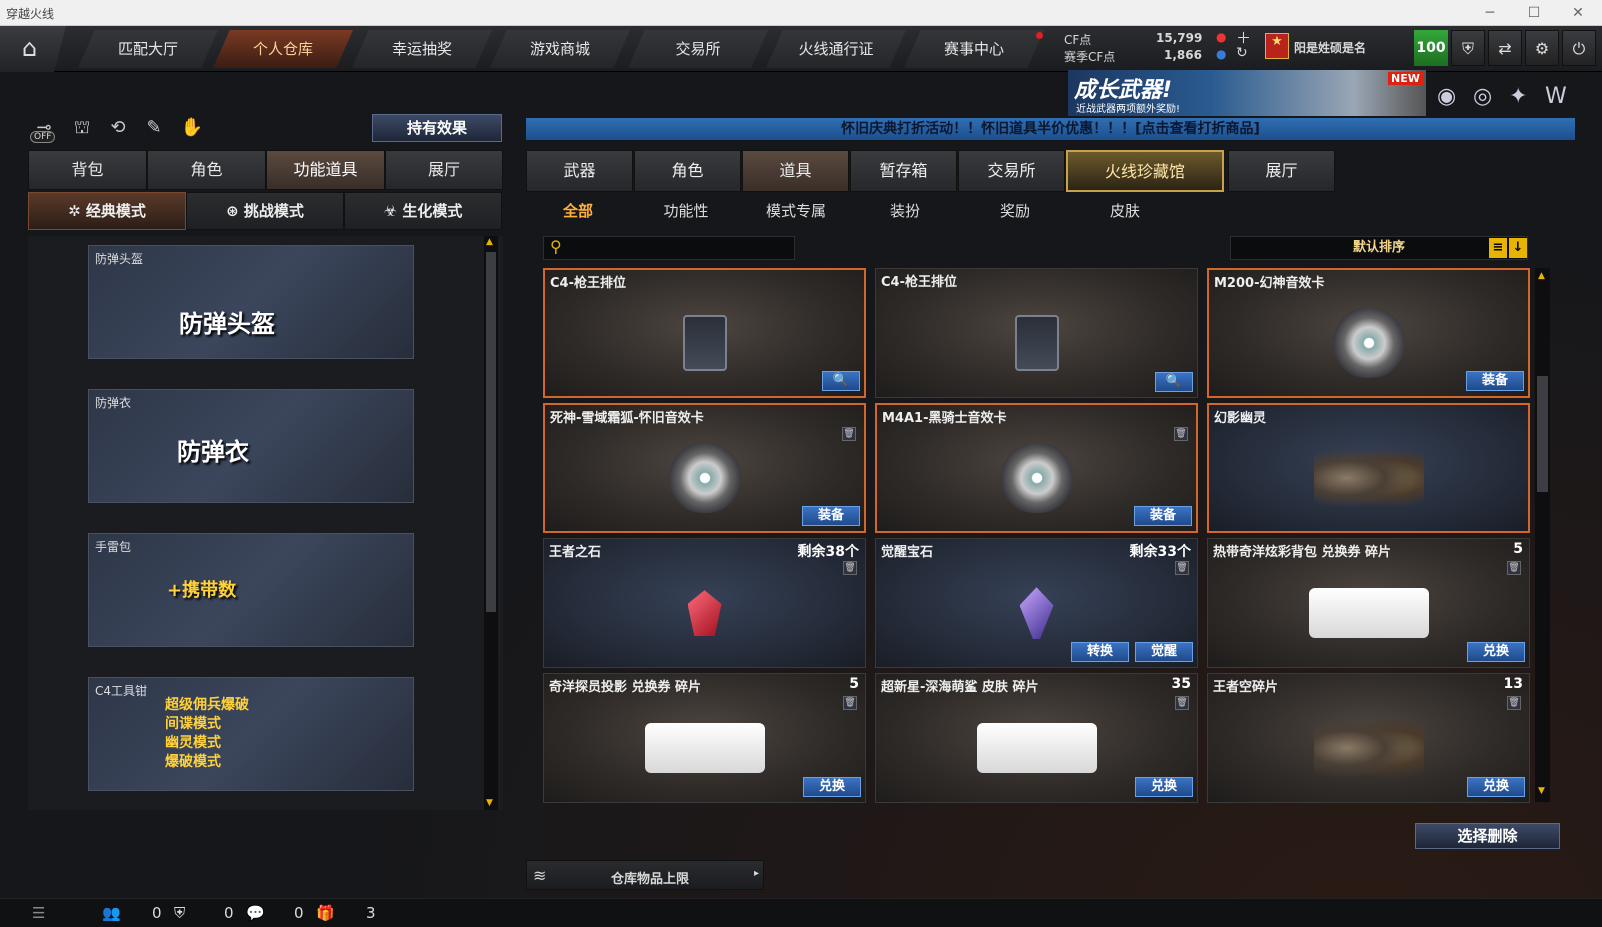 This screenshot has height=927, width=1602. Describe the element at coordinates (1330, 47) in the screenshot. I see `user-name: 阳是姓硕是名` at that location.